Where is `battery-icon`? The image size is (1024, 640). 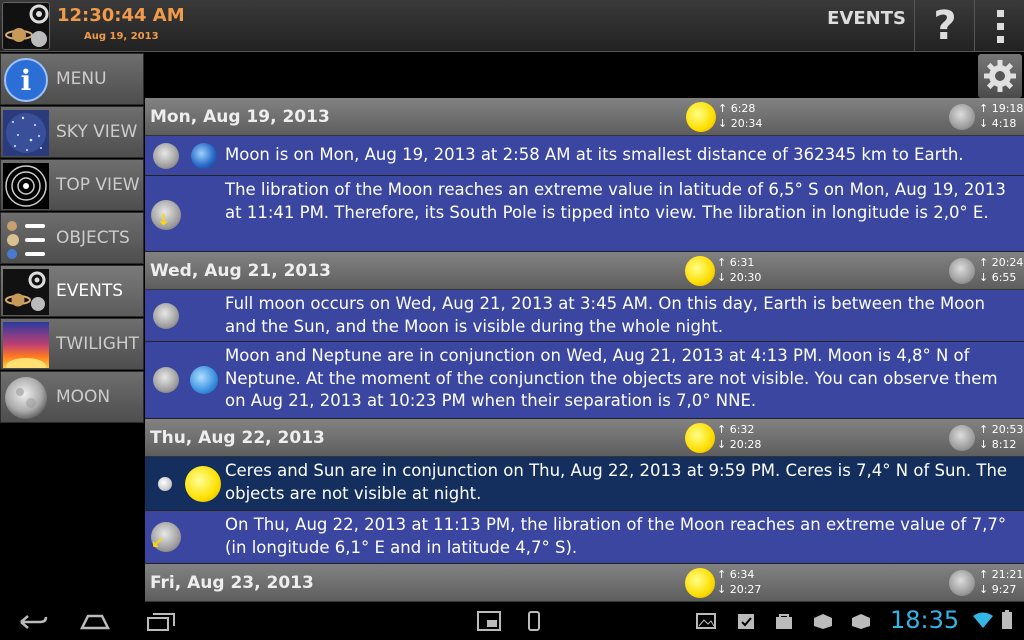
battery-icon is located at coordinates (1007, 619).